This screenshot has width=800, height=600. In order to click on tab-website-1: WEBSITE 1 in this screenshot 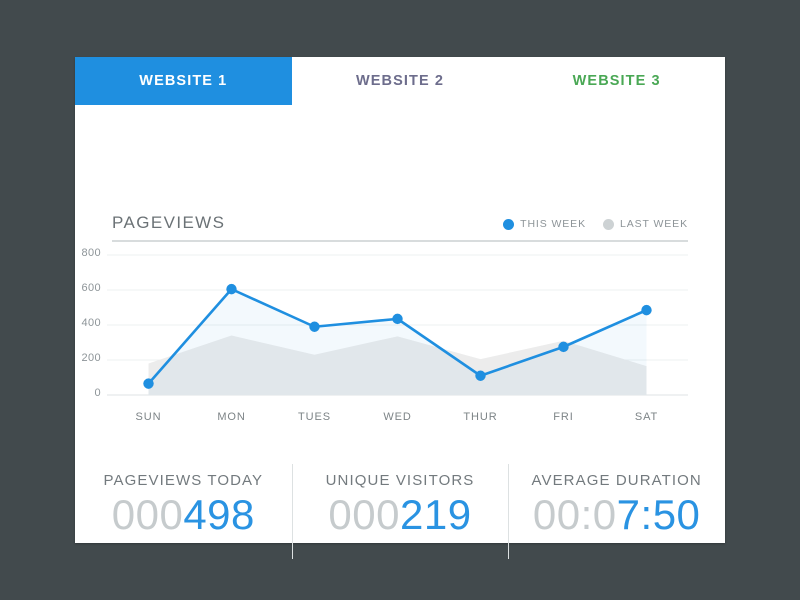, I will do `click(183, 81)`.